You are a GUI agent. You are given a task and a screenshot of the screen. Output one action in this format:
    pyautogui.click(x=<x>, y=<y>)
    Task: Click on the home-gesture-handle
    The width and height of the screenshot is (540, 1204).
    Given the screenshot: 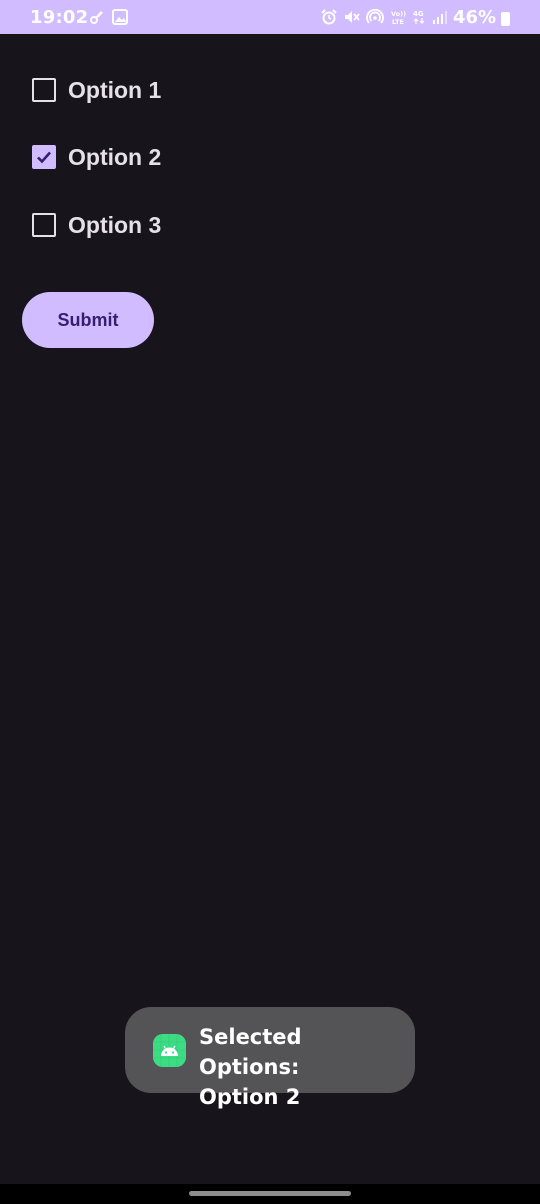 What is the action you would take?
    pyautogui.click(x=270, y=1193)
    